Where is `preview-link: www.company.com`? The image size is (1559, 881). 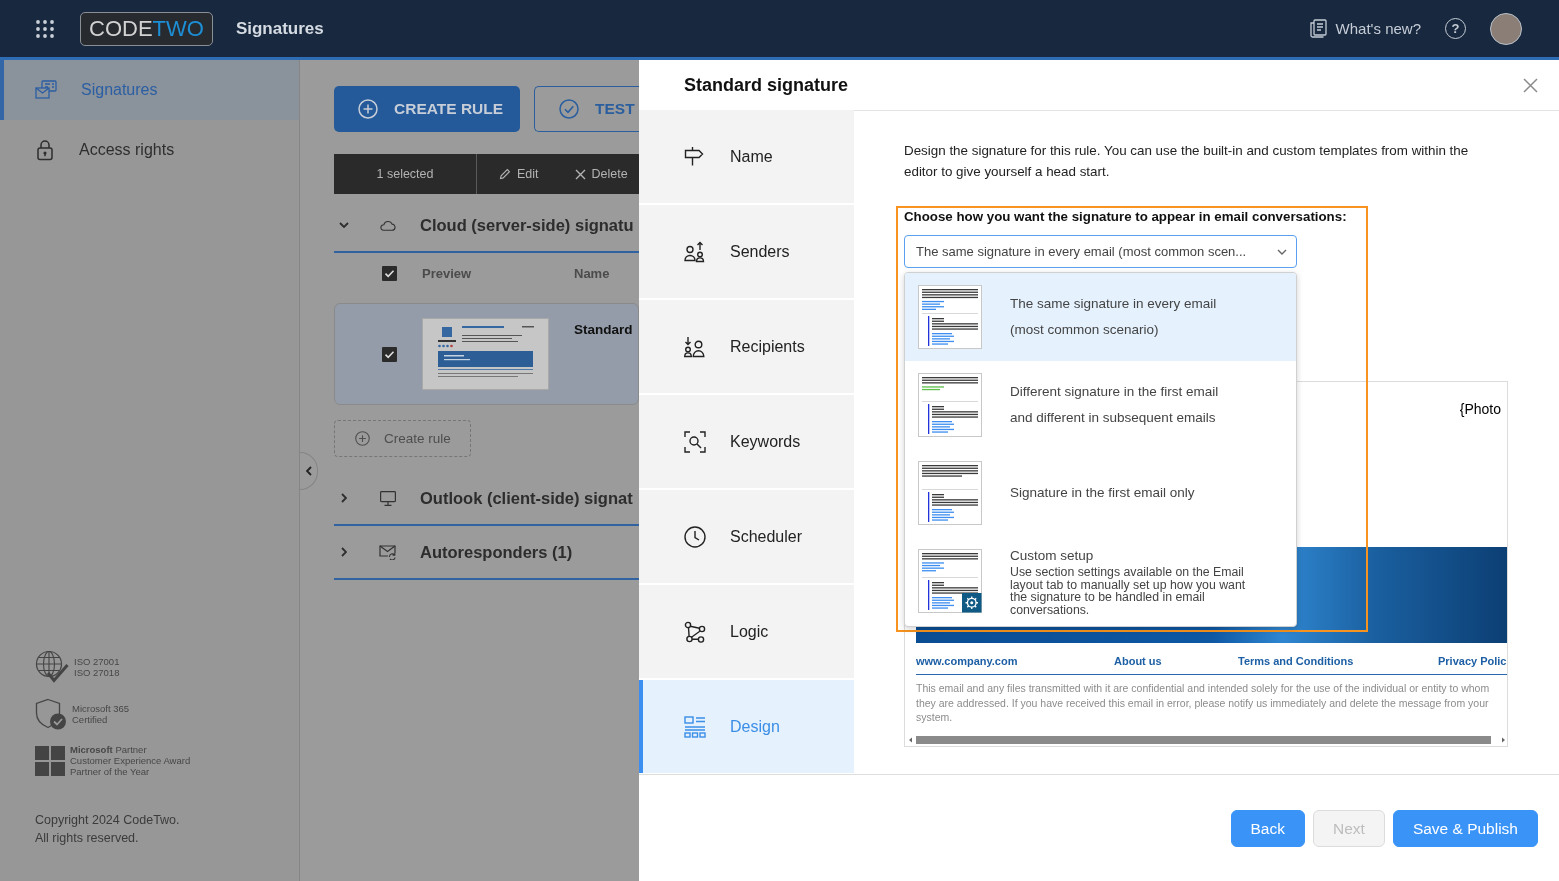 preview-link: www.company.com is located at coordinates (967, 661).